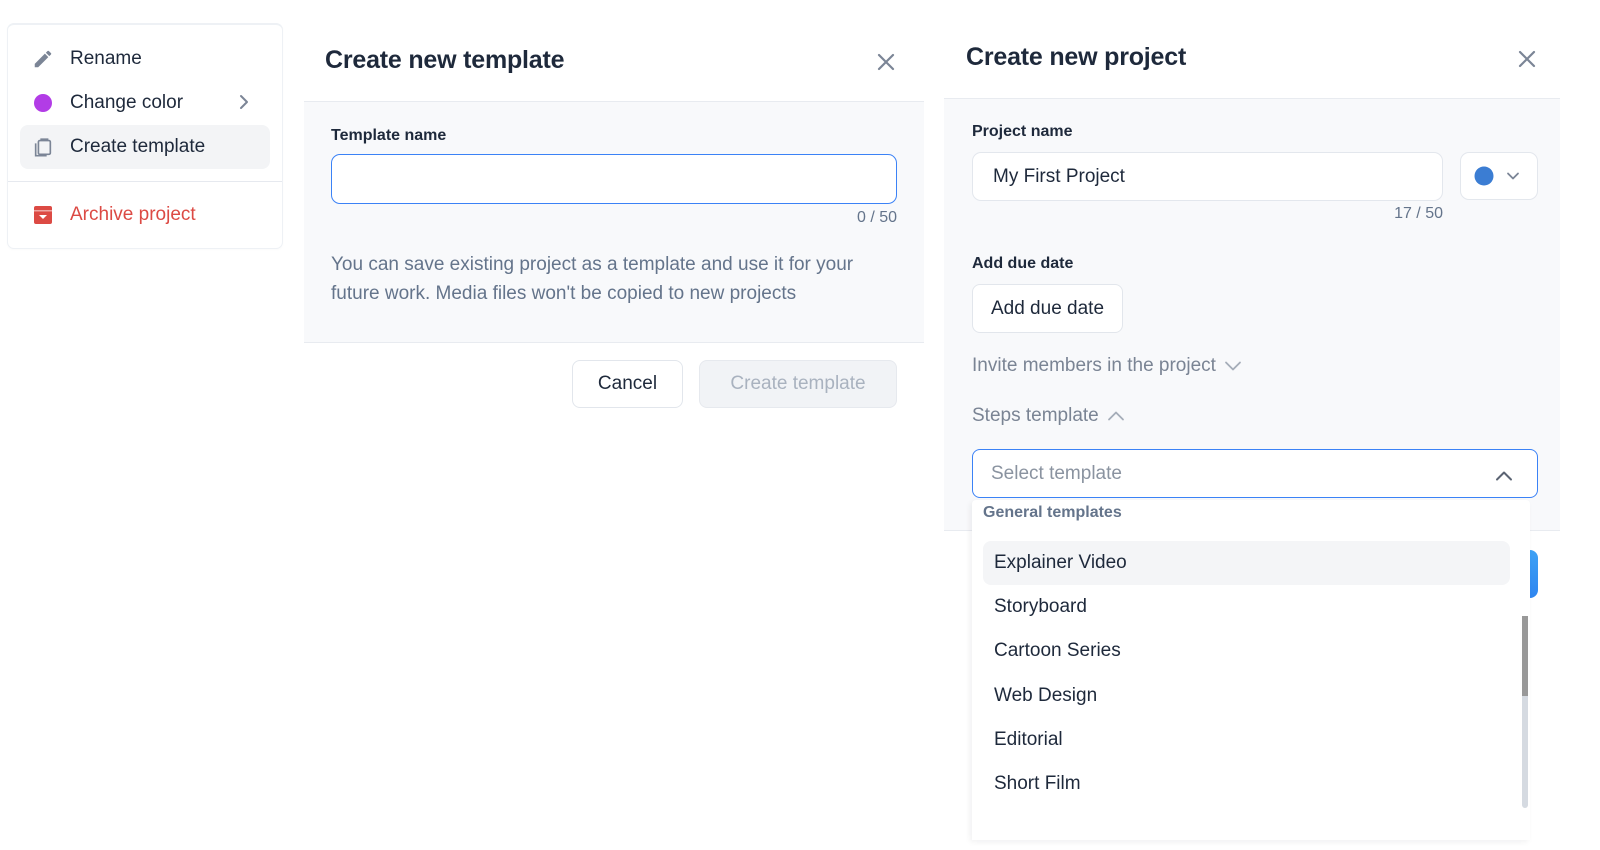 The height and width of the screenshot is (850, 1600). What do you see at coordinates (1246, 696) in the screenshot?
I see `dropdown-option: Web Design` at bounding box center [1246, 696].